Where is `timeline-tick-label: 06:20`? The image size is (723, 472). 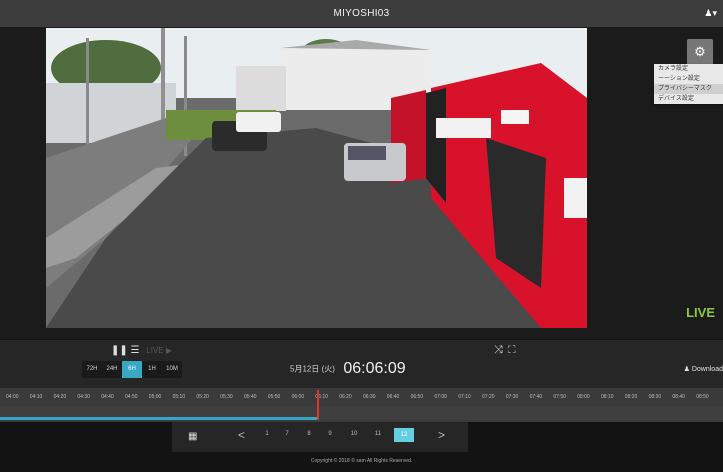
timeline-tick-label: 06:20 is located at coordinates (345, 397).